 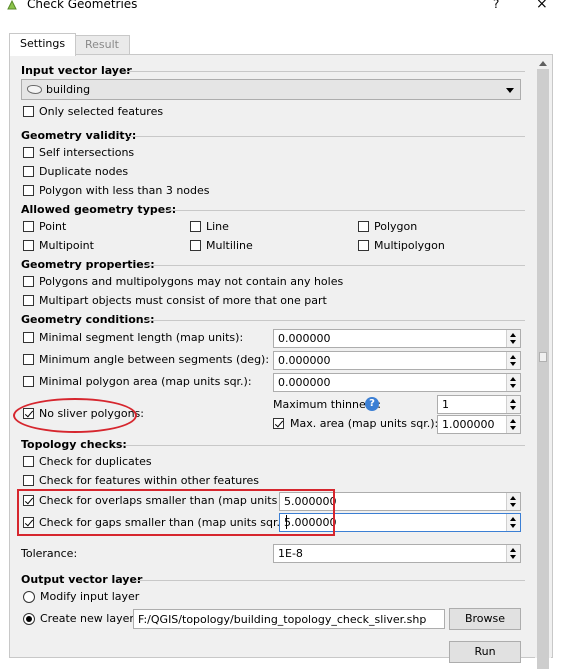 What do you see at coordinates (304, 338) in the screenshot?
I see `min-segment-value: 0.000000` at bounding box center [304, 338].